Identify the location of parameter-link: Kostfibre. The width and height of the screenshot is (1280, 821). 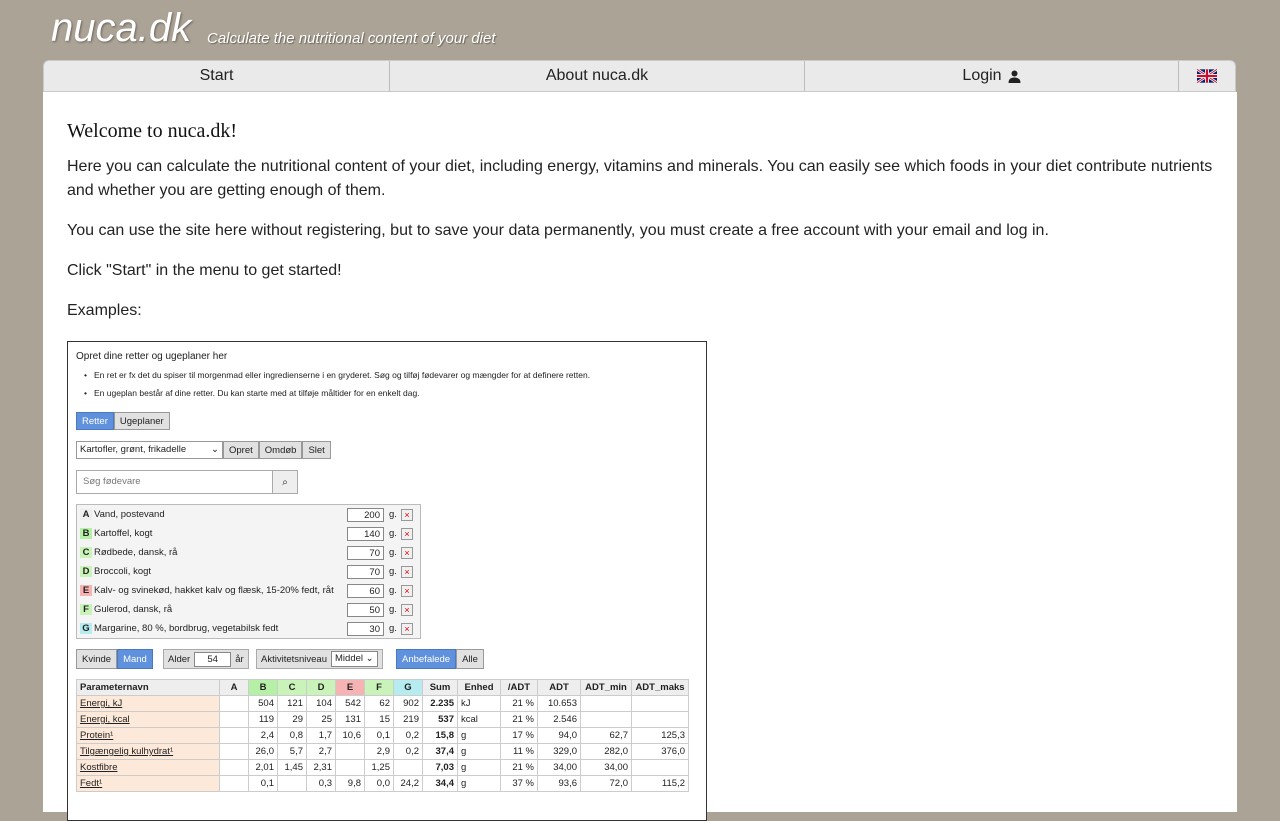
(148, 767).